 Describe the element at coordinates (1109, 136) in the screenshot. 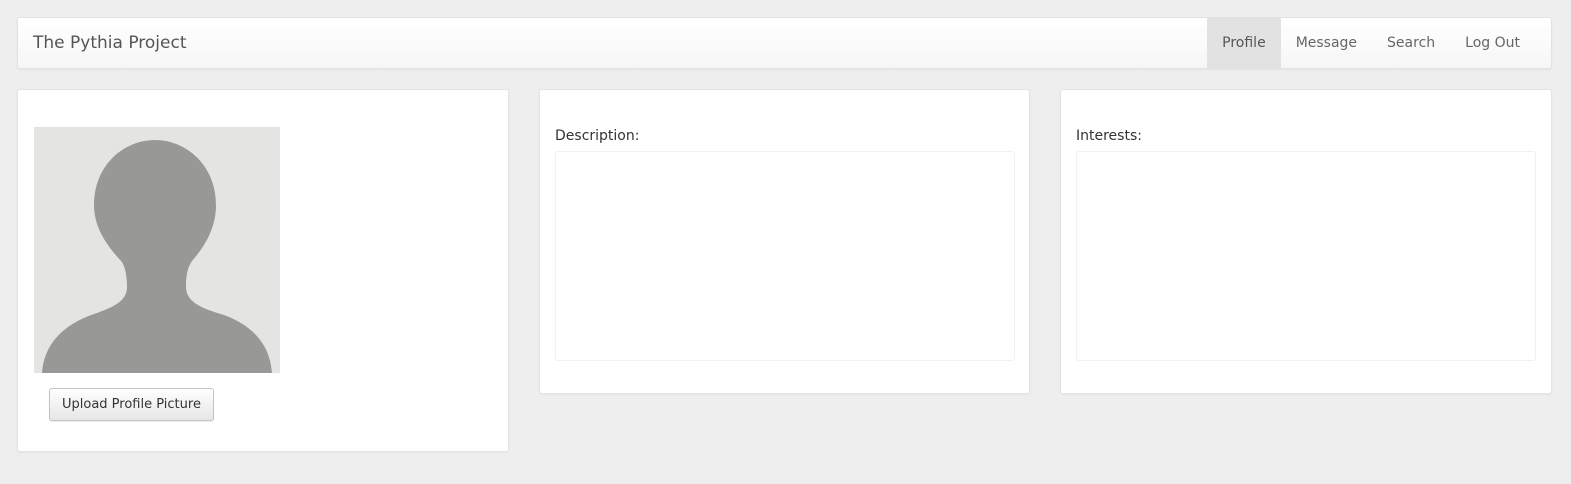

I see `interests-label: Interests:` at that location.